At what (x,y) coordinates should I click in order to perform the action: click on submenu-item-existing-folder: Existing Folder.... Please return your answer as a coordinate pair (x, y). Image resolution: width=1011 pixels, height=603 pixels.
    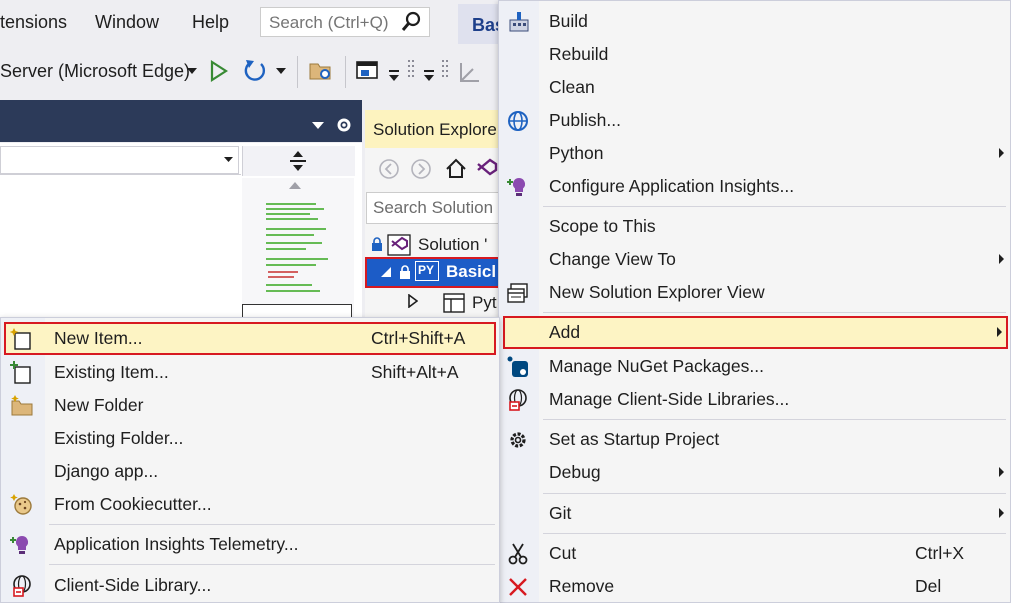
    Looking at the image, I should click on (250, 438).